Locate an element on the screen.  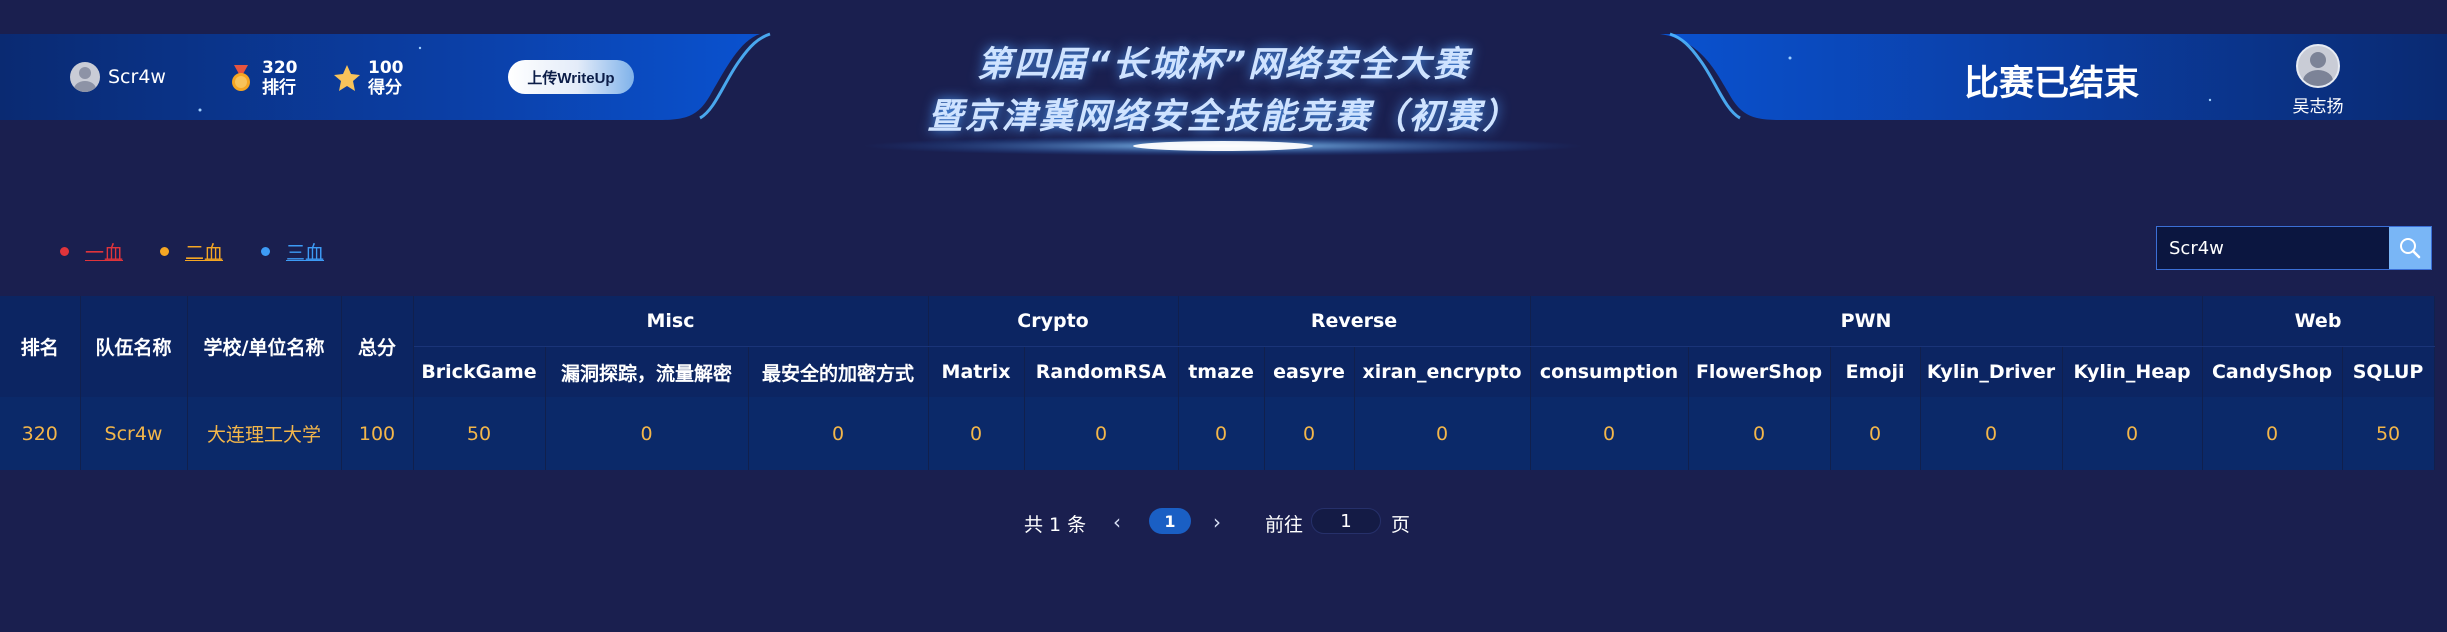
challenge-header: CandyShop is located at coordinates (2272, 371).